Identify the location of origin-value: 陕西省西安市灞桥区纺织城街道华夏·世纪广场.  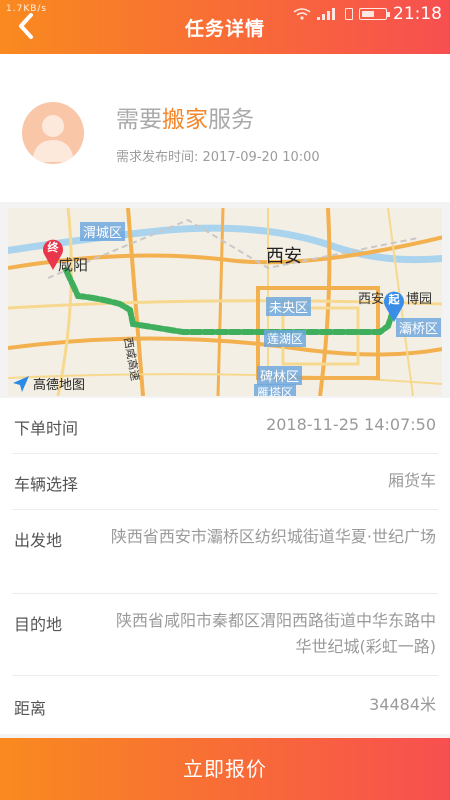
(273, 536).